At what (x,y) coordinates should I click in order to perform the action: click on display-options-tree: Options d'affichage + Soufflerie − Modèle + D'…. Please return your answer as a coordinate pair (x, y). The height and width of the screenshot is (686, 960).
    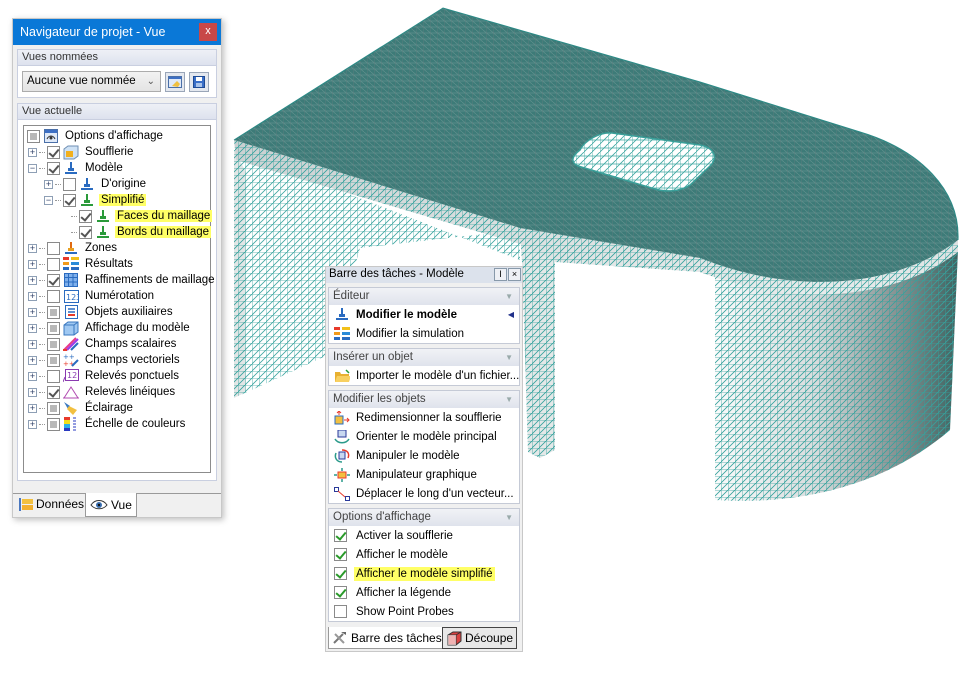
    Looking at the image, I should click on (119, 299).